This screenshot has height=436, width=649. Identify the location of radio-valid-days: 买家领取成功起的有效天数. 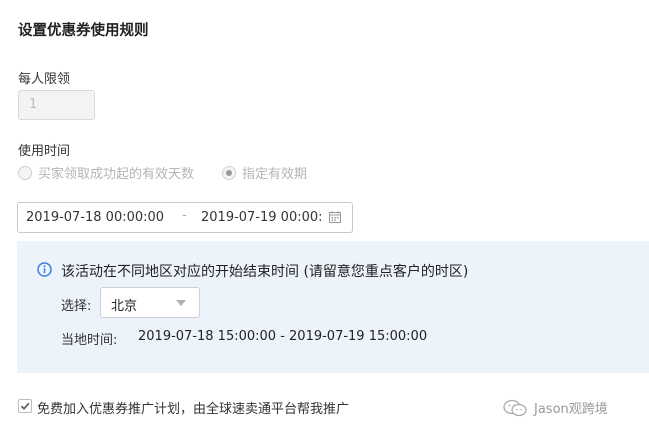
(106, 172).